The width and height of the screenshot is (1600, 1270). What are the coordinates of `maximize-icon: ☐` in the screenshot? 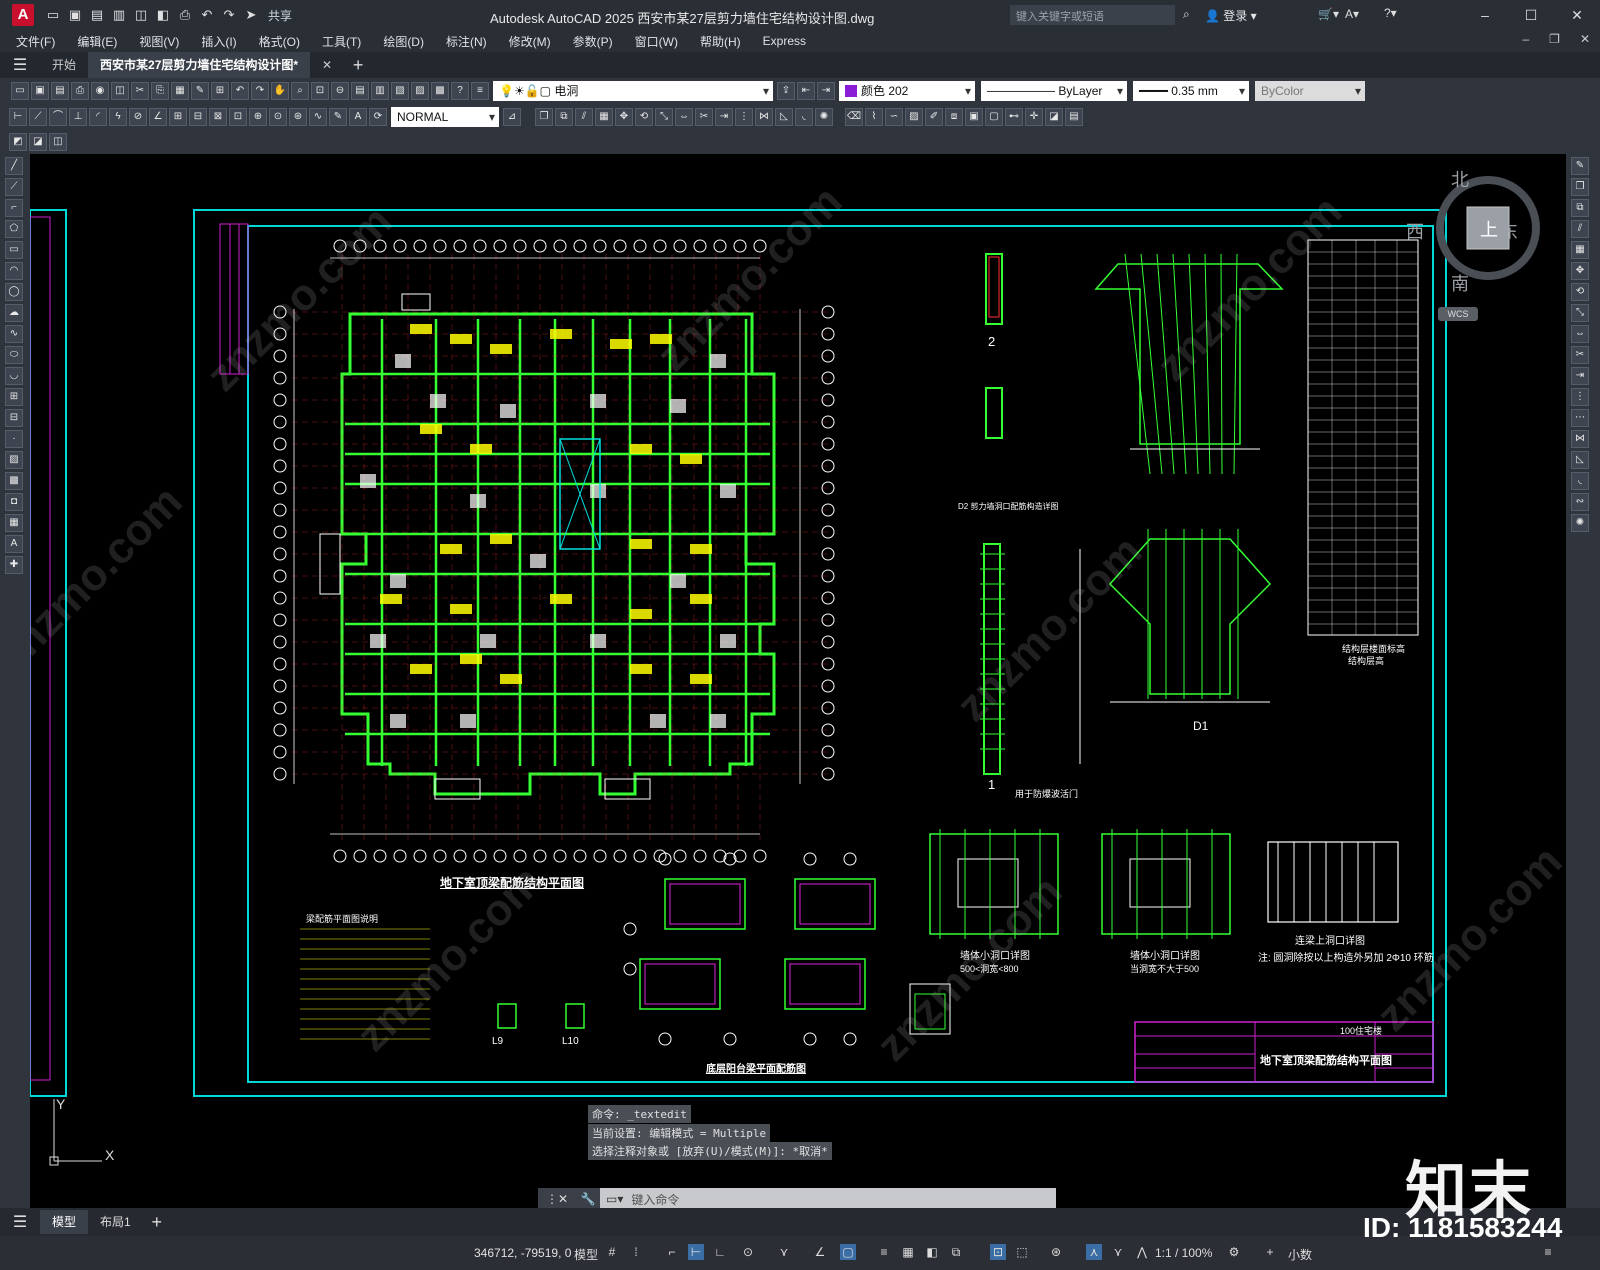 It's located at (1531, 15).